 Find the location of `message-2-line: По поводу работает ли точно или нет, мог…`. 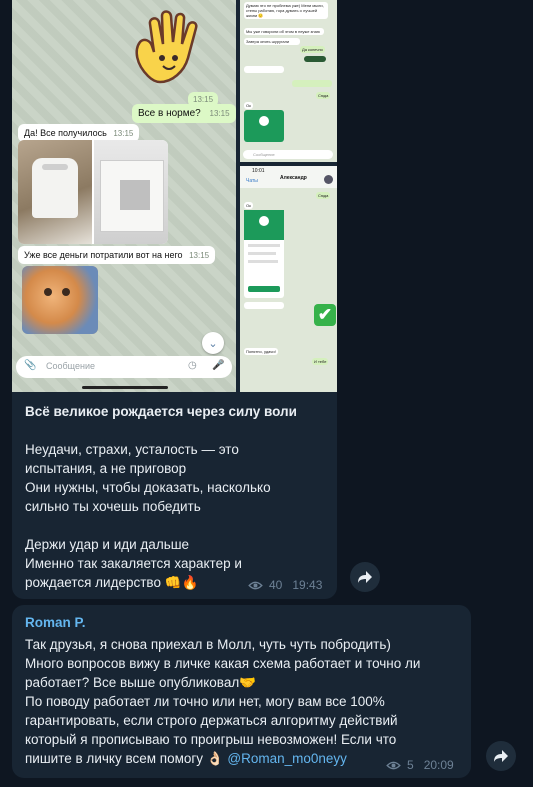

message-2-line: По поводу работает ли точно или нет, мог… is located at coordinates (205, 701).